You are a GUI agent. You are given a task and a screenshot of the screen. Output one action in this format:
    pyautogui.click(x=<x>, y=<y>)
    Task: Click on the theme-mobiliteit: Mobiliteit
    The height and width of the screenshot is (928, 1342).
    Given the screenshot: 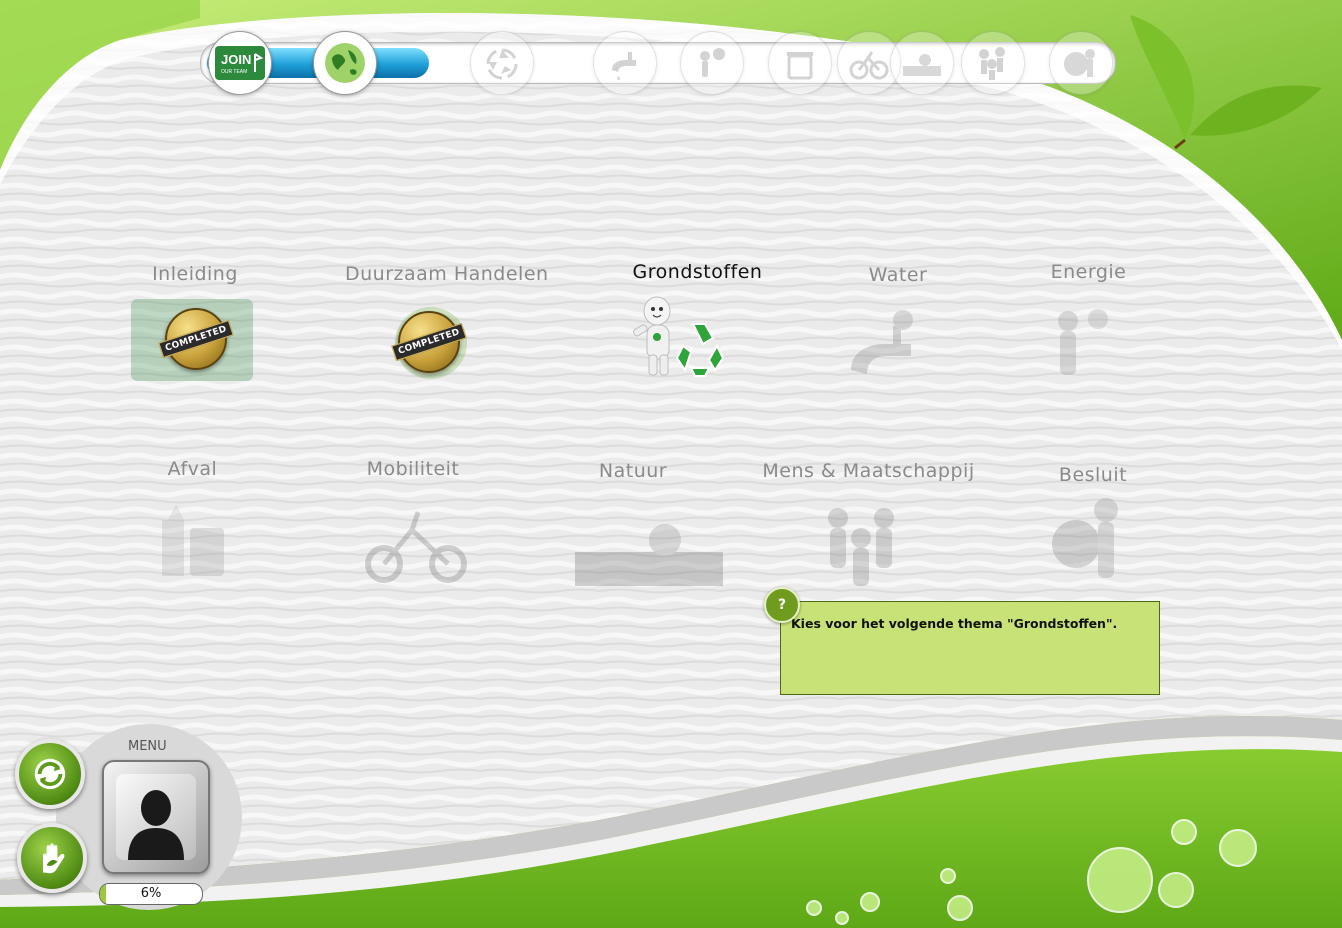 What is the action you would take?
    pyautogui.click(x=413, y=520)
    